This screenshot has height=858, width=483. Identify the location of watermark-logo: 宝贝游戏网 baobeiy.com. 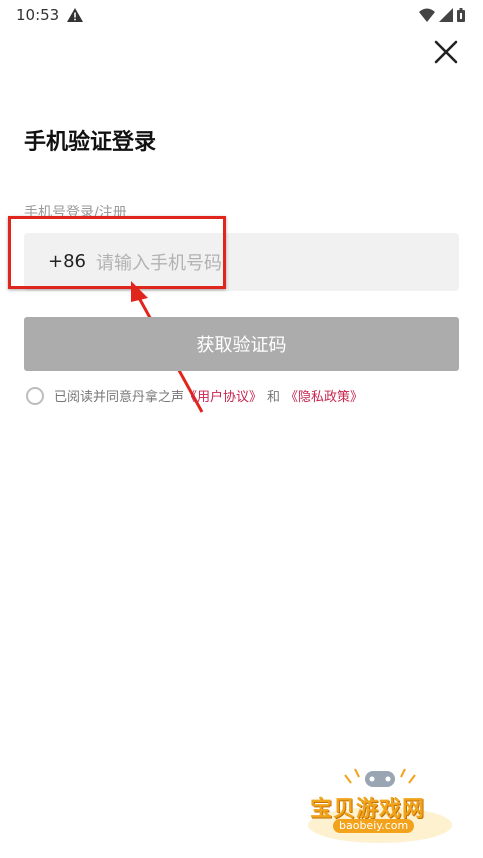
(380, 805).